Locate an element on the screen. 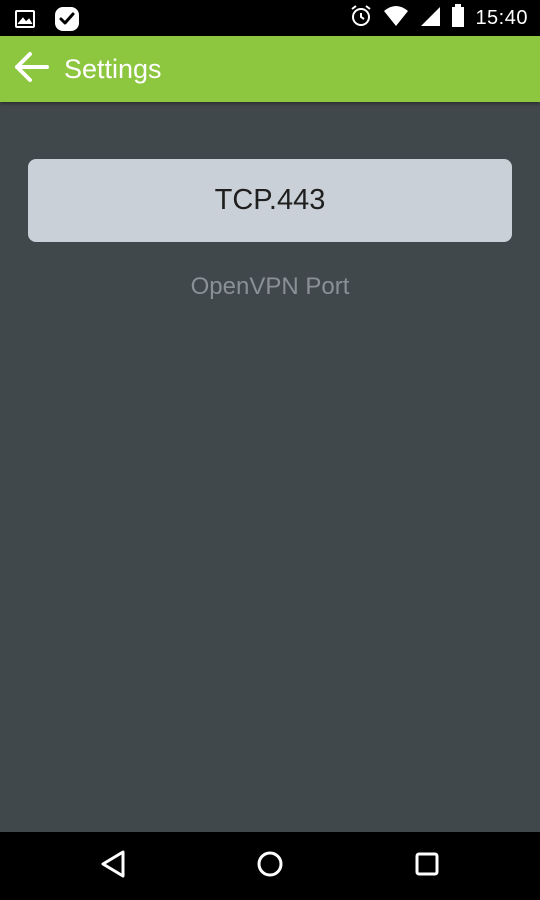 The image size is (540, 900). page-title: Settings is located at coordinates (113, 69).